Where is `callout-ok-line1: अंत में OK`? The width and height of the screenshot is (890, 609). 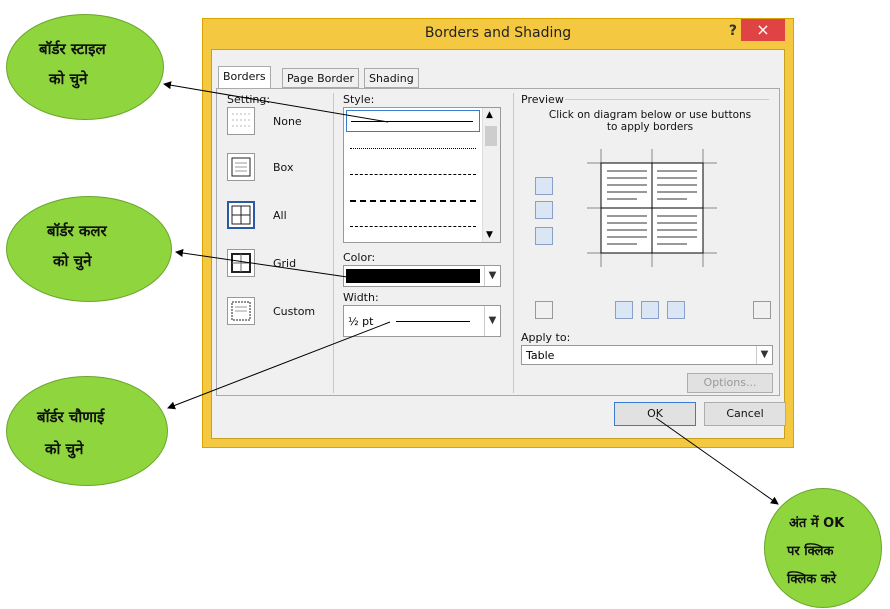
callout-ok-line1: अंत में OK is located at coordinates (817, 523).